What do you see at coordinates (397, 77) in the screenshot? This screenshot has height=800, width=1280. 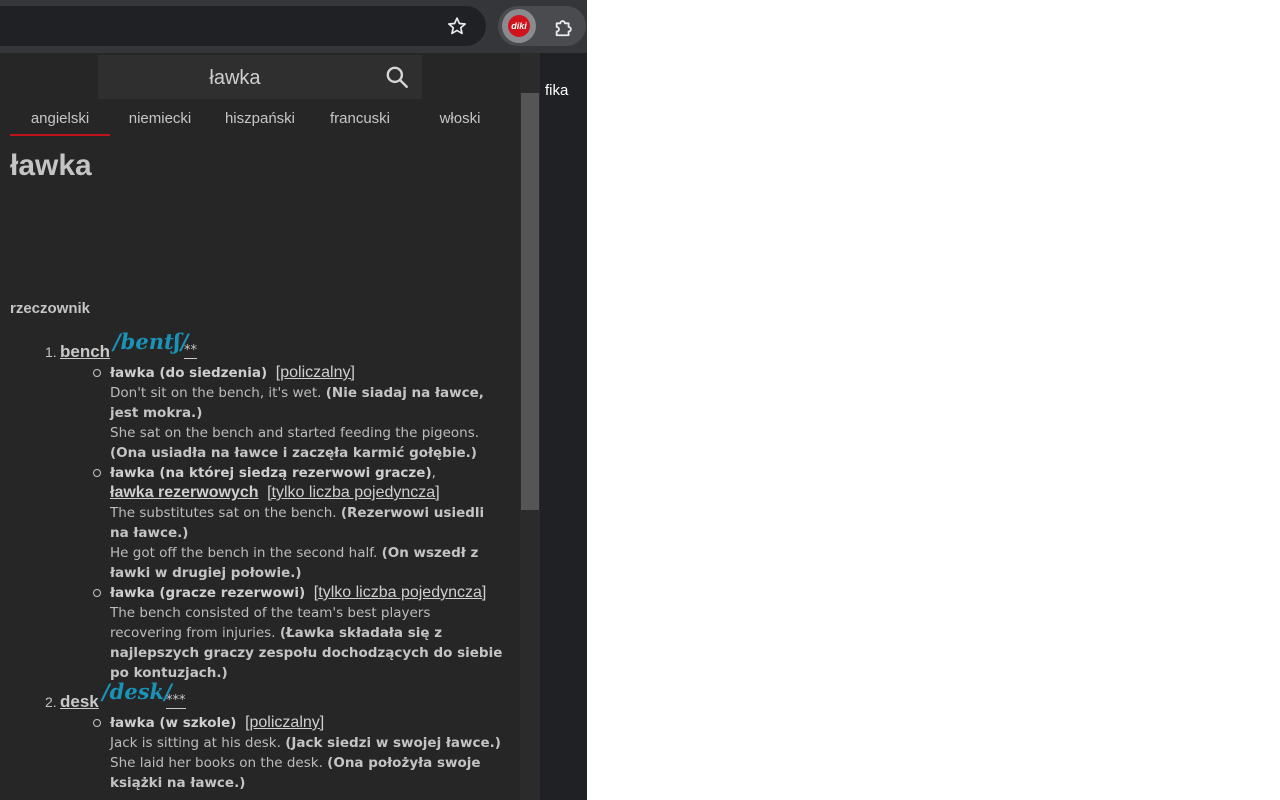 I see `search-icon` at bounding box center [397, 77].